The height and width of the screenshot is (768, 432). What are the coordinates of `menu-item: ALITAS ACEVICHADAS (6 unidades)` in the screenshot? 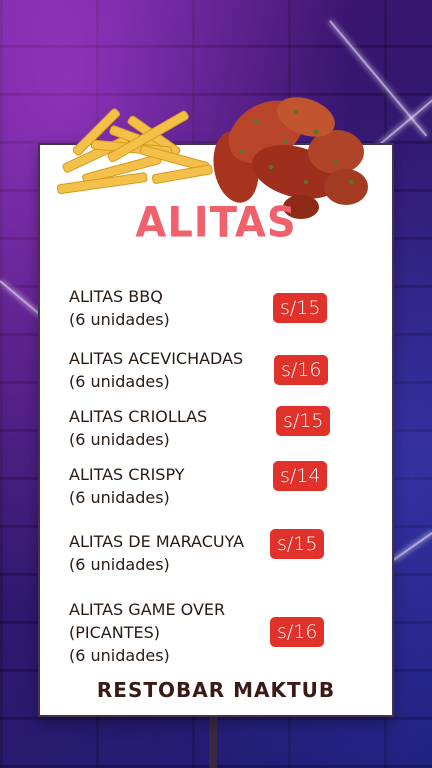 It's located at (156, 370).